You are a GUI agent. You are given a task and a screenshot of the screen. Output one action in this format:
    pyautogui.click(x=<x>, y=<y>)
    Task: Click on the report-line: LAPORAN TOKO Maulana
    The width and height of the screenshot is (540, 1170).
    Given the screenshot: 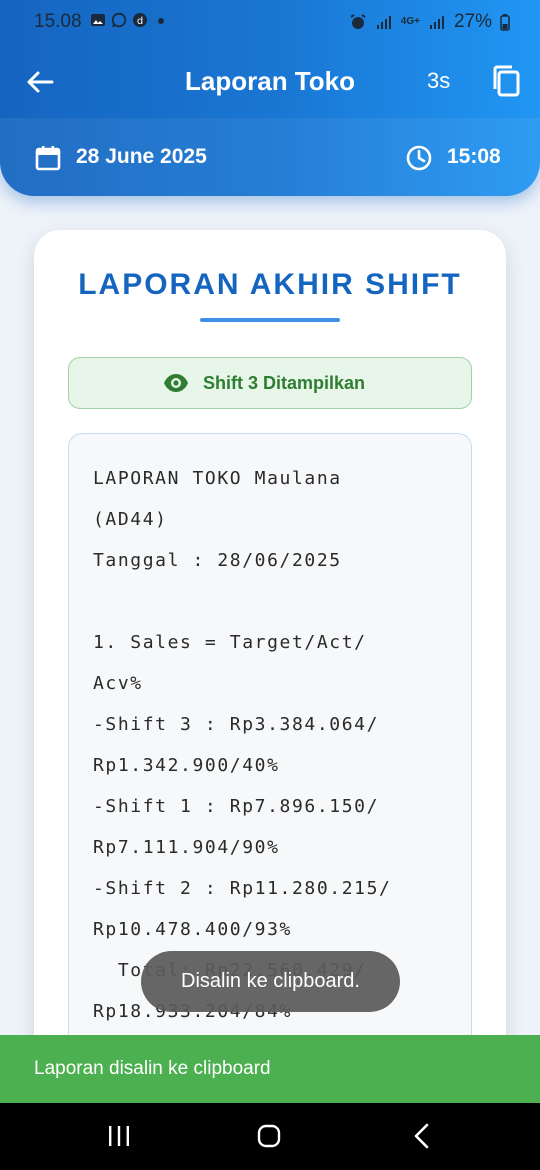 What is the action you would take?
    pyautogui.click(x=217, y=478)
    